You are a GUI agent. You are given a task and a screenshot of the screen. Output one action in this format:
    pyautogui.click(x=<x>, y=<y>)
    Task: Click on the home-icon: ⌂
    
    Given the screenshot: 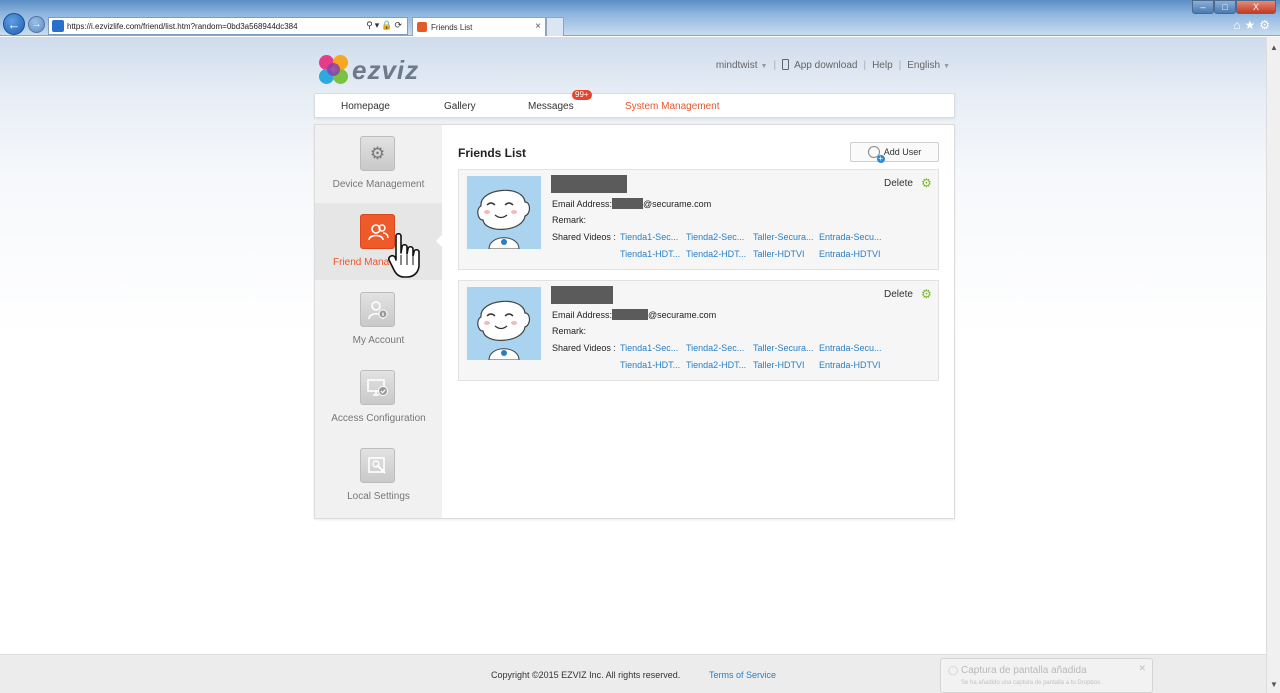 What is the action you would take?
    pyautogui.click(x=1238, y=25)
    